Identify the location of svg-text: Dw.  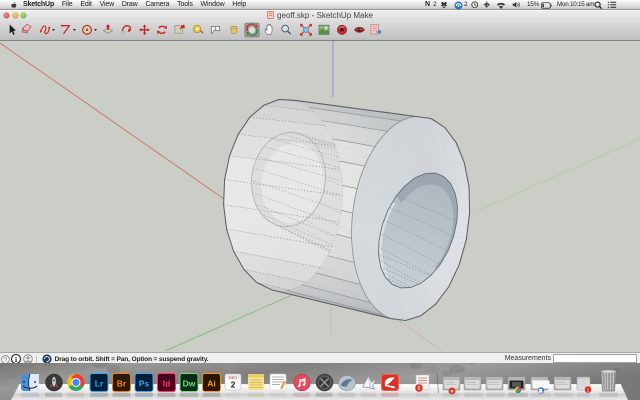
(189, 384).